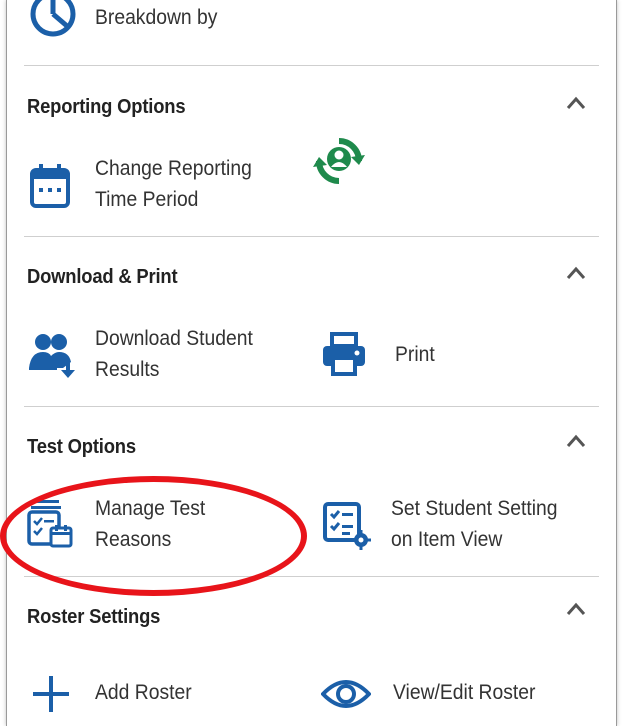 The image size is (623, 726). What do you see at coordinates (474, 508) in the screenshot?
I see `set-student-setting-label-line1: Set Student Setting` at bounding box center [474, 508].